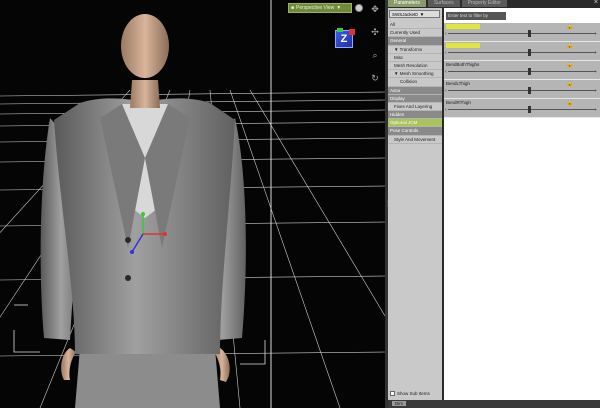  What do you see at coordinates (415, 140) in the screenshot?
I see `tree-item: Style And Movement` at bounding box center [415, 140].